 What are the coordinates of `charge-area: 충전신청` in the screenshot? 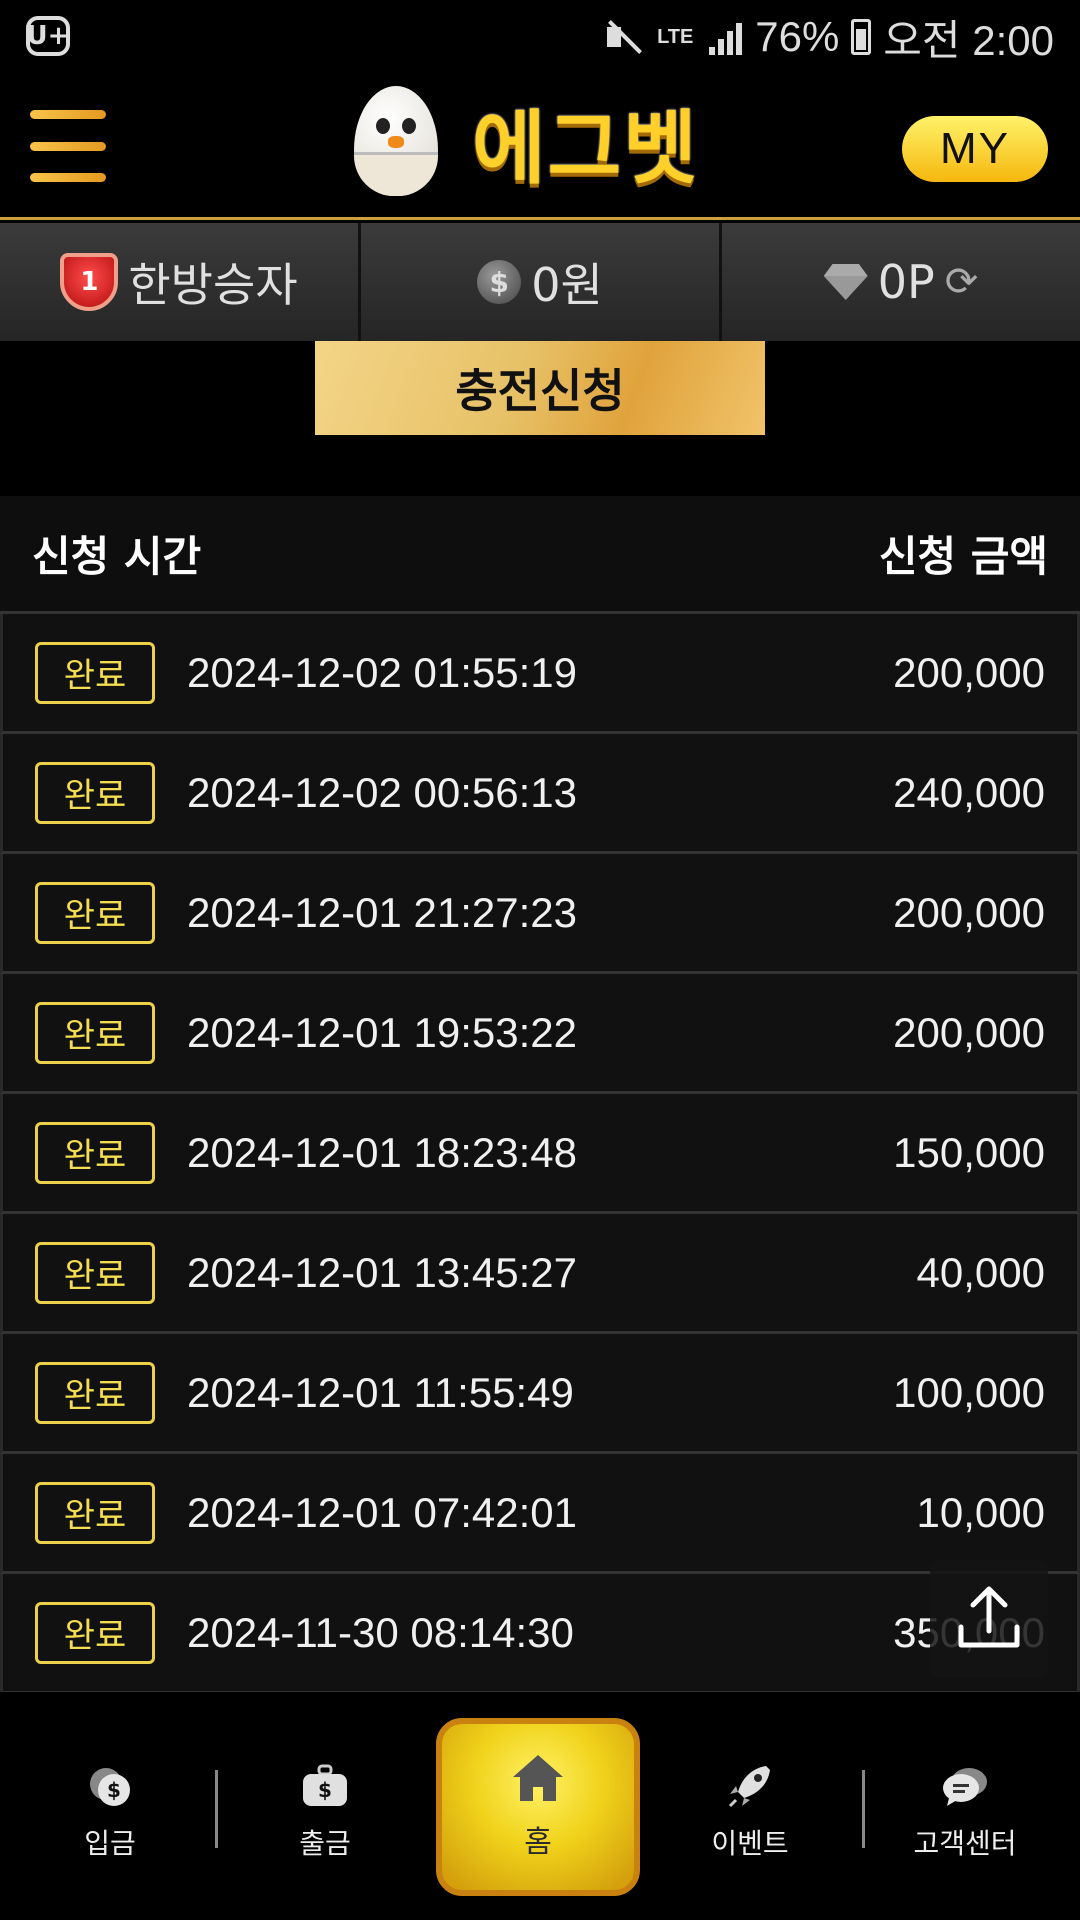 It's located at (540, 418).